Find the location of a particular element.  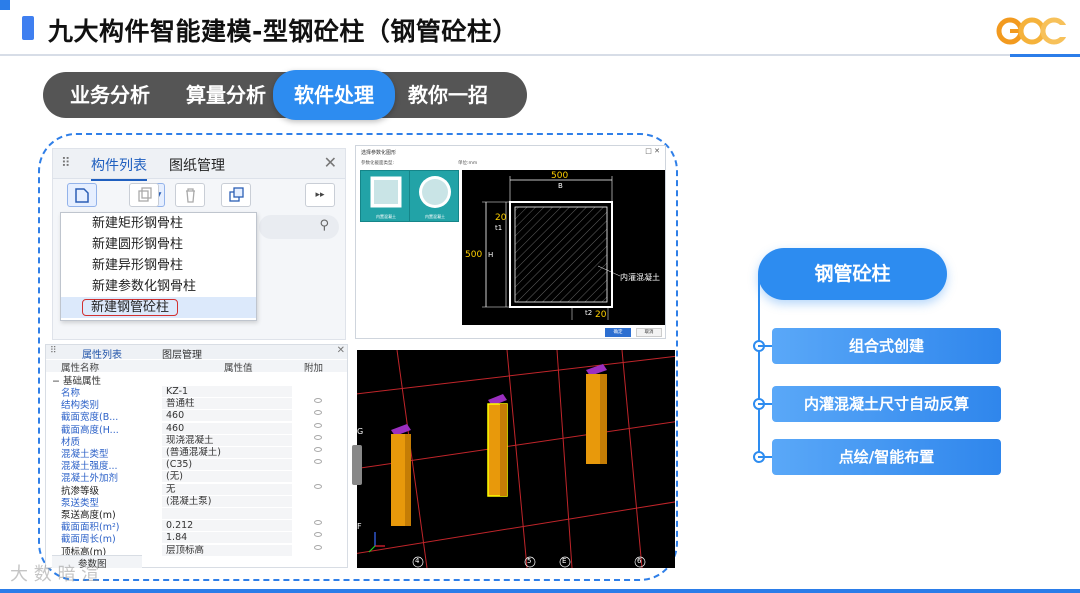

footer-bar is located at coordinates (540, 591).